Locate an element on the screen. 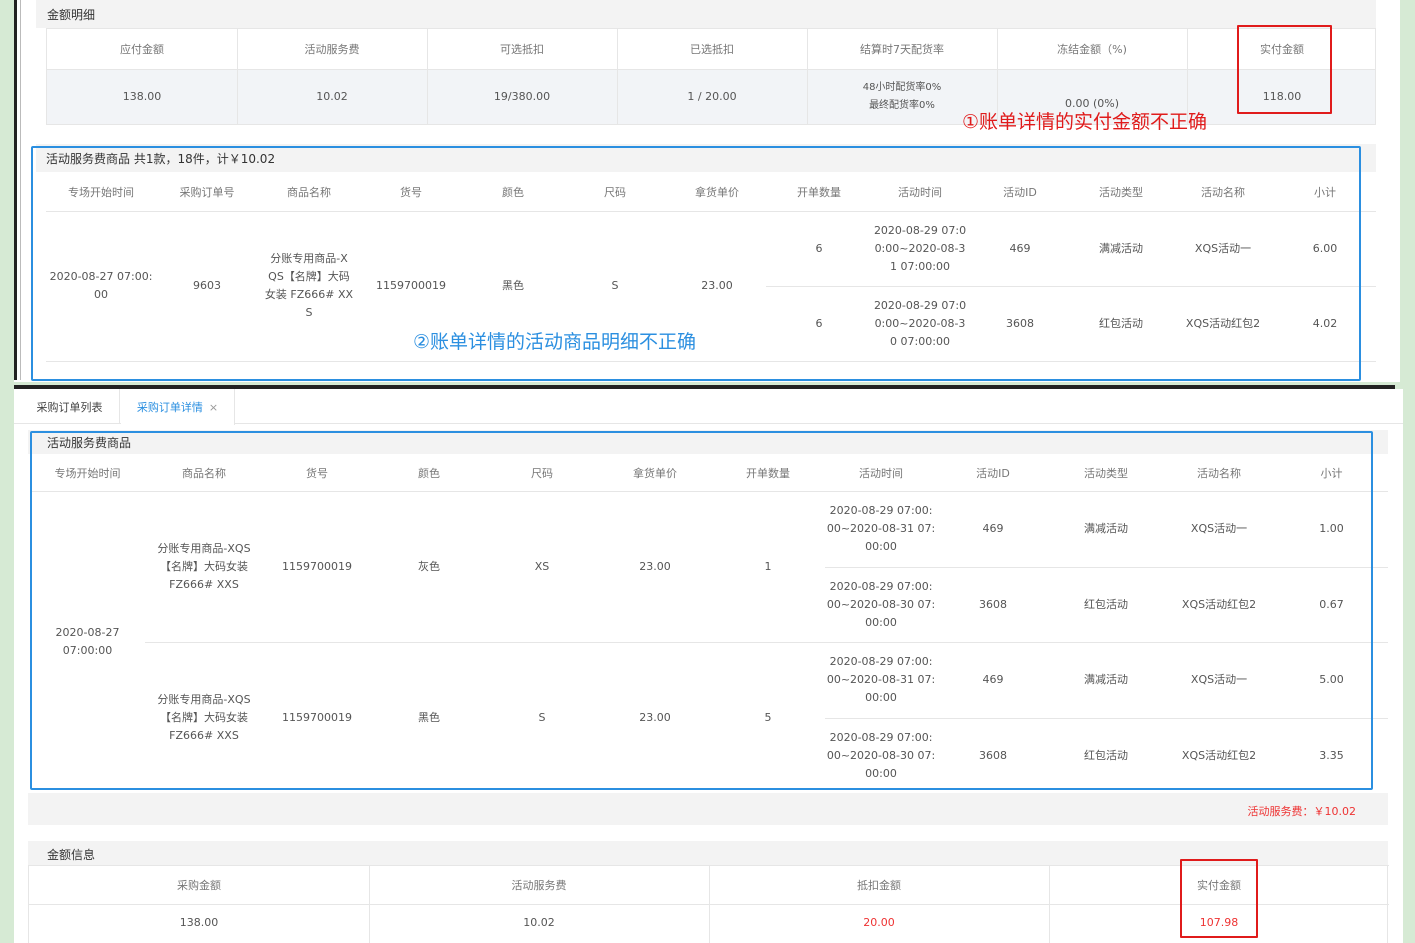 The height and width of the screenshot is (943, 1415). amount-value-optional-deduction: 19/380.00 is located at coordinates (522, 96).